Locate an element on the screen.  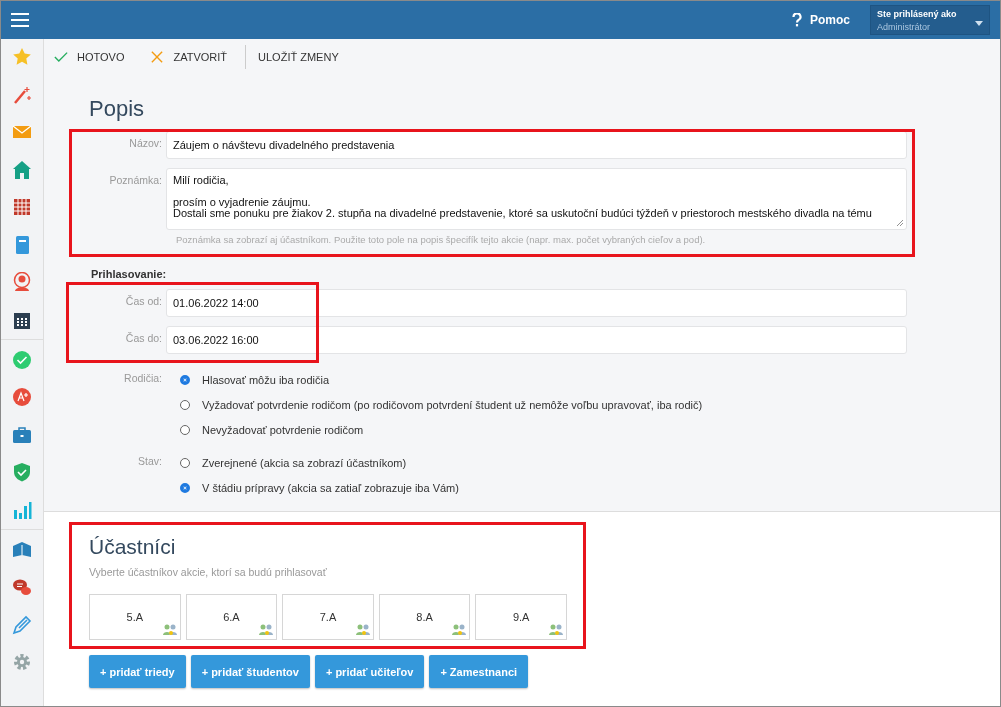
toolbar-button: HOTOVO is located at coordinates (95, 56).